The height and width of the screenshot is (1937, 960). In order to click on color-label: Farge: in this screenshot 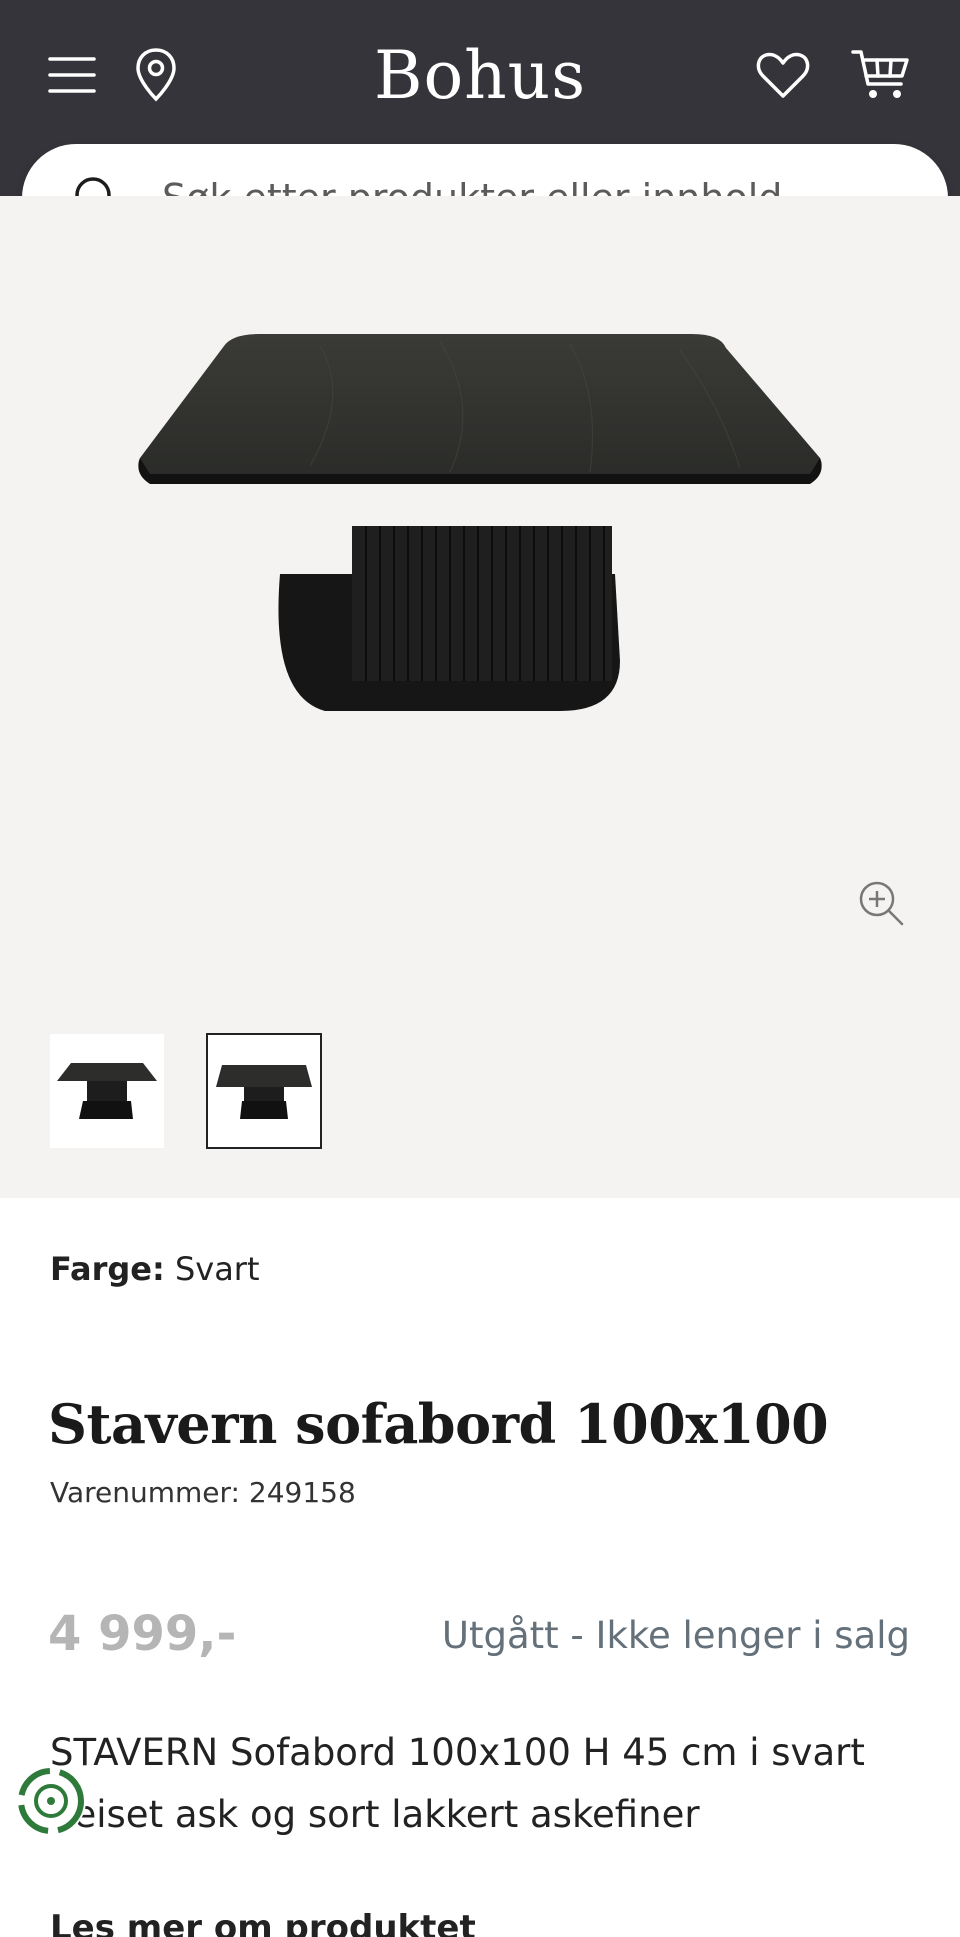, I will do `click(107, 1269)`.